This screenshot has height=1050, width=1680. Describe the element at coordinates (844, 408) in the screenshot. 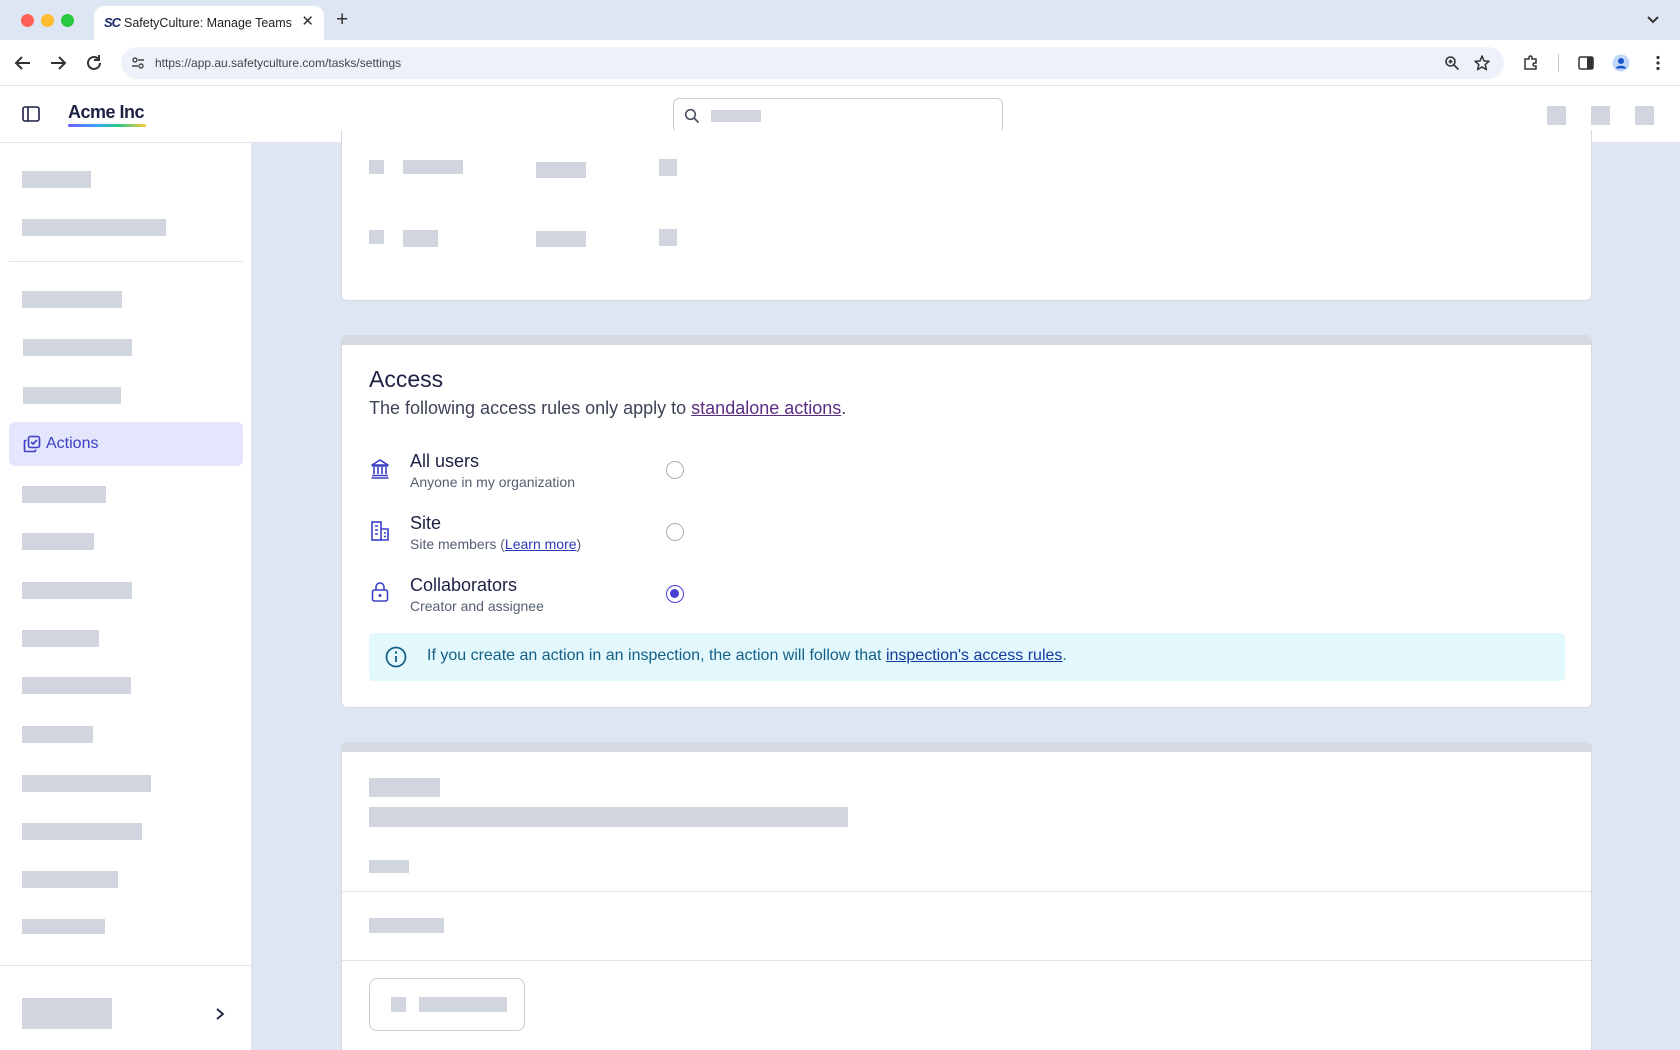

I see `access-subtitle-suffix: .` at that location.